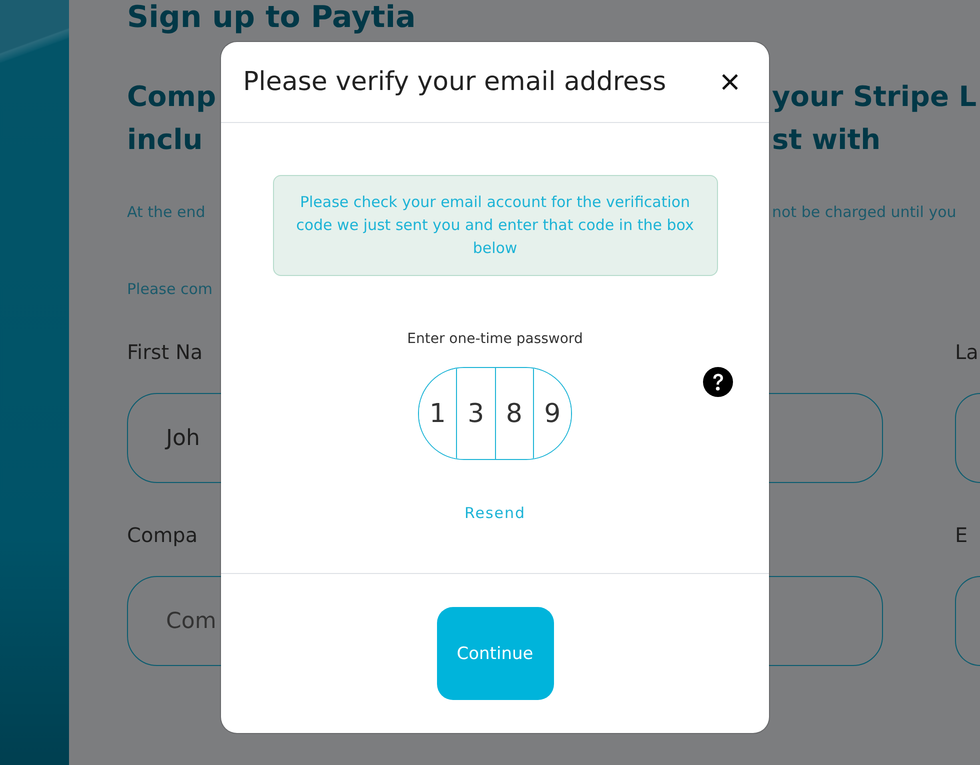 Image resolution: width=980 pixels, height=765 pixels. Describe the element at coordinates (271, 18) in the screenshot. I see `page-heading: Sign up to Paytia` at that location.